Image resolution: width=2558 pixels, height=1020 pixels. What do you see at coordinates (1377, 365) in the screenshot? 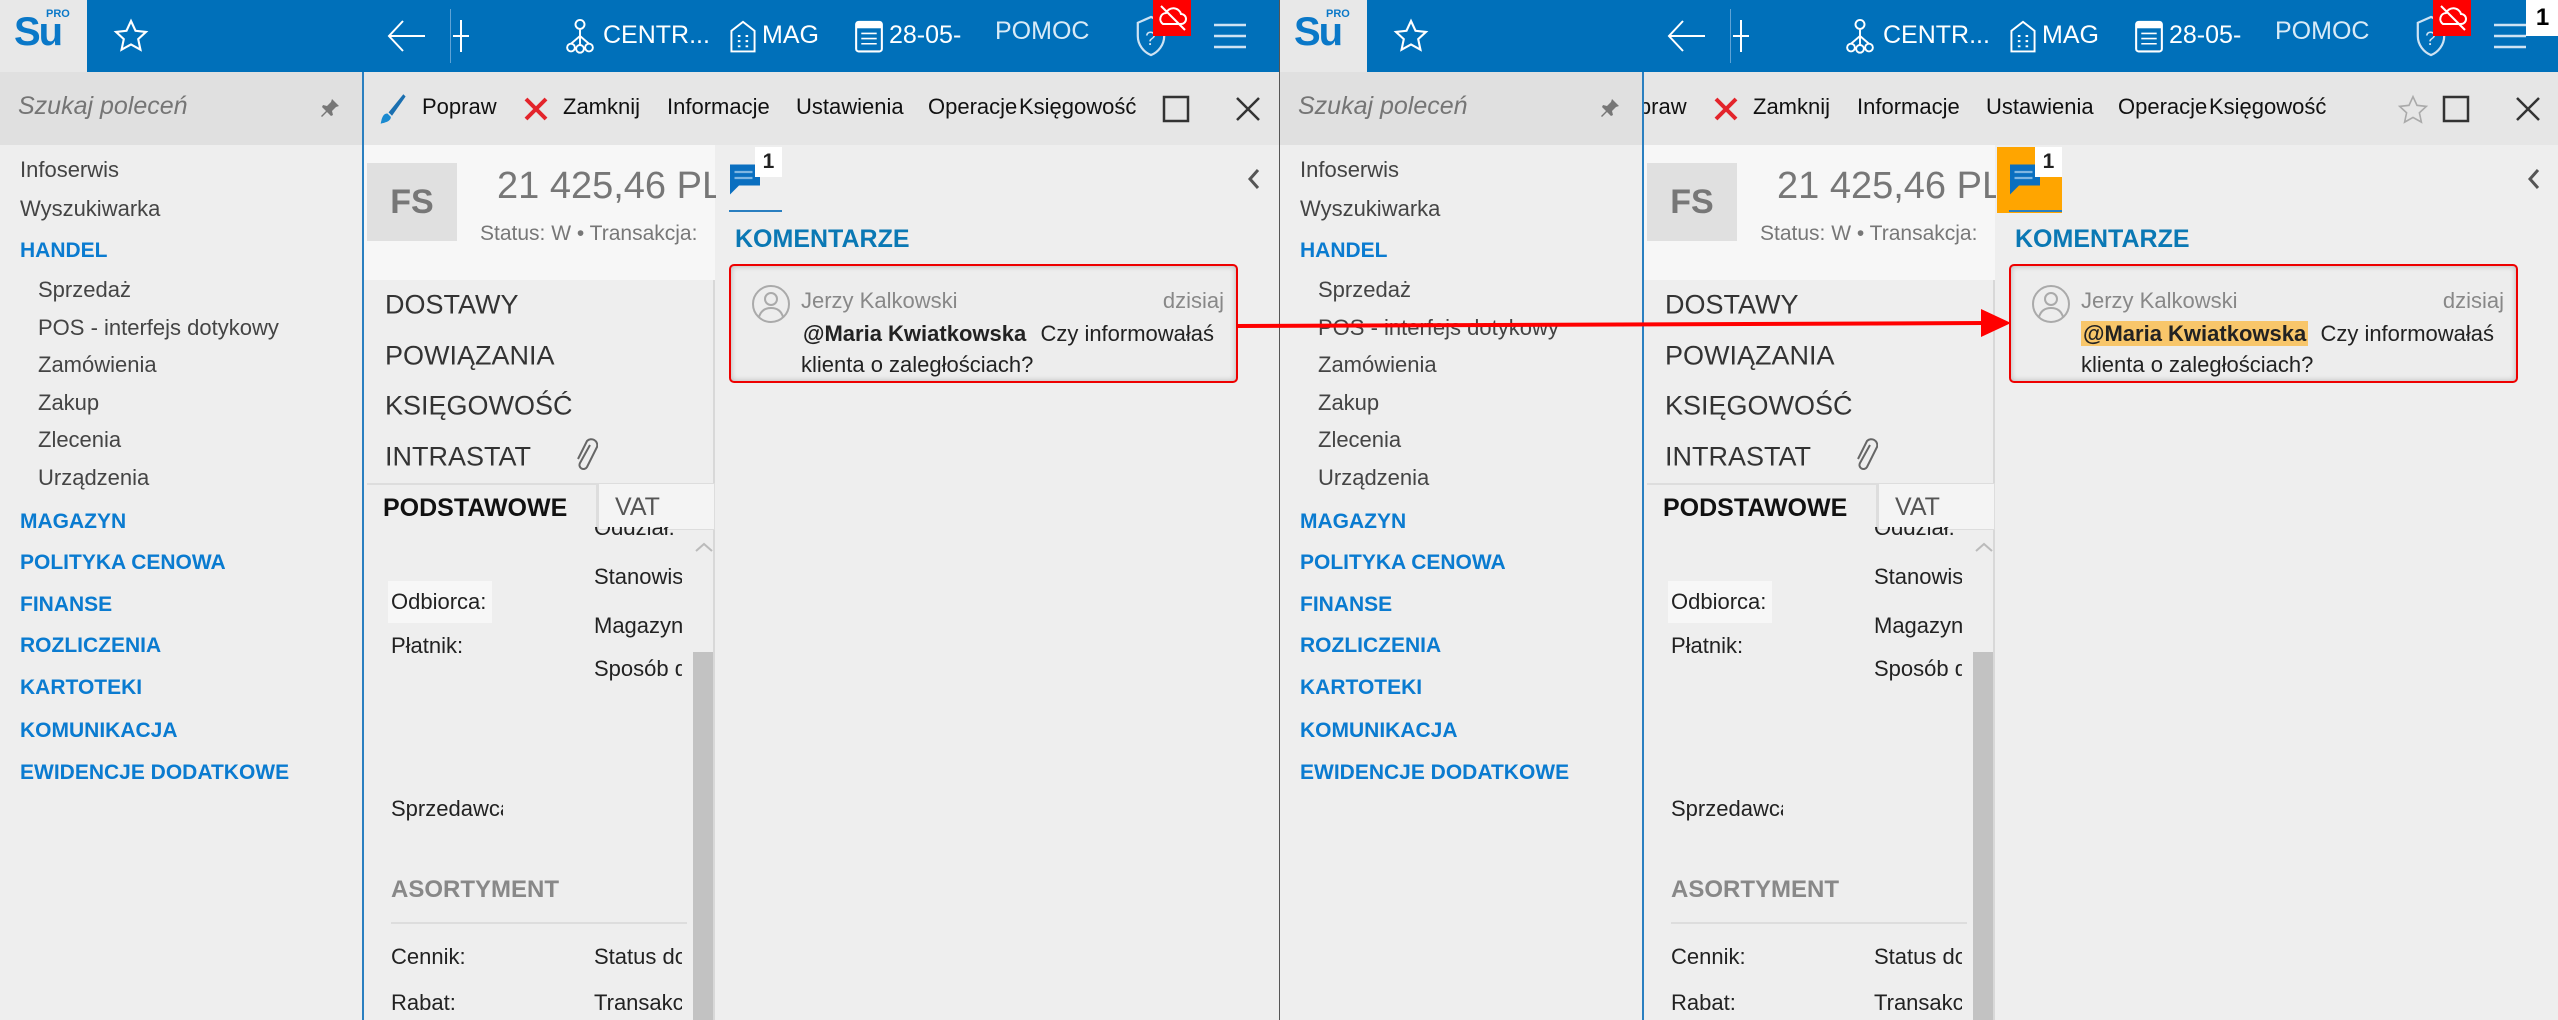
I see `sidebar-item-zamowienia: Zamówienia` at bounding box center [1377, 365].